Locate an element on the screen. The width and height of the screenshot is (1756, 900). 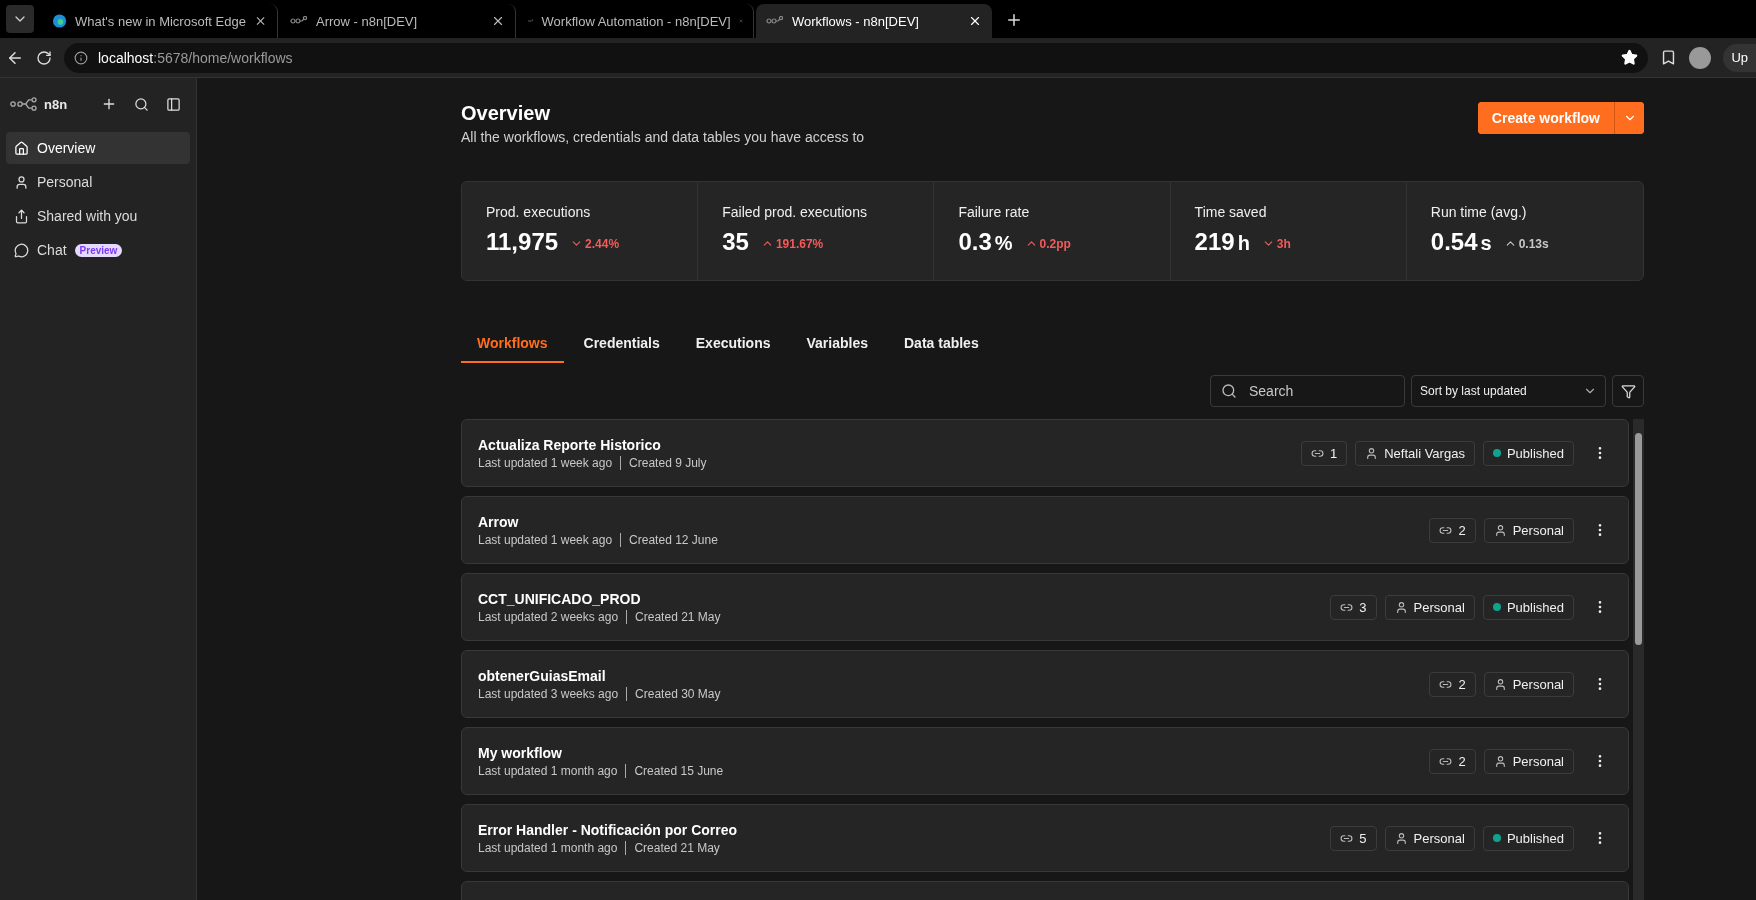
sidebar-item-label: Personal is located at coordinates (65, 182).